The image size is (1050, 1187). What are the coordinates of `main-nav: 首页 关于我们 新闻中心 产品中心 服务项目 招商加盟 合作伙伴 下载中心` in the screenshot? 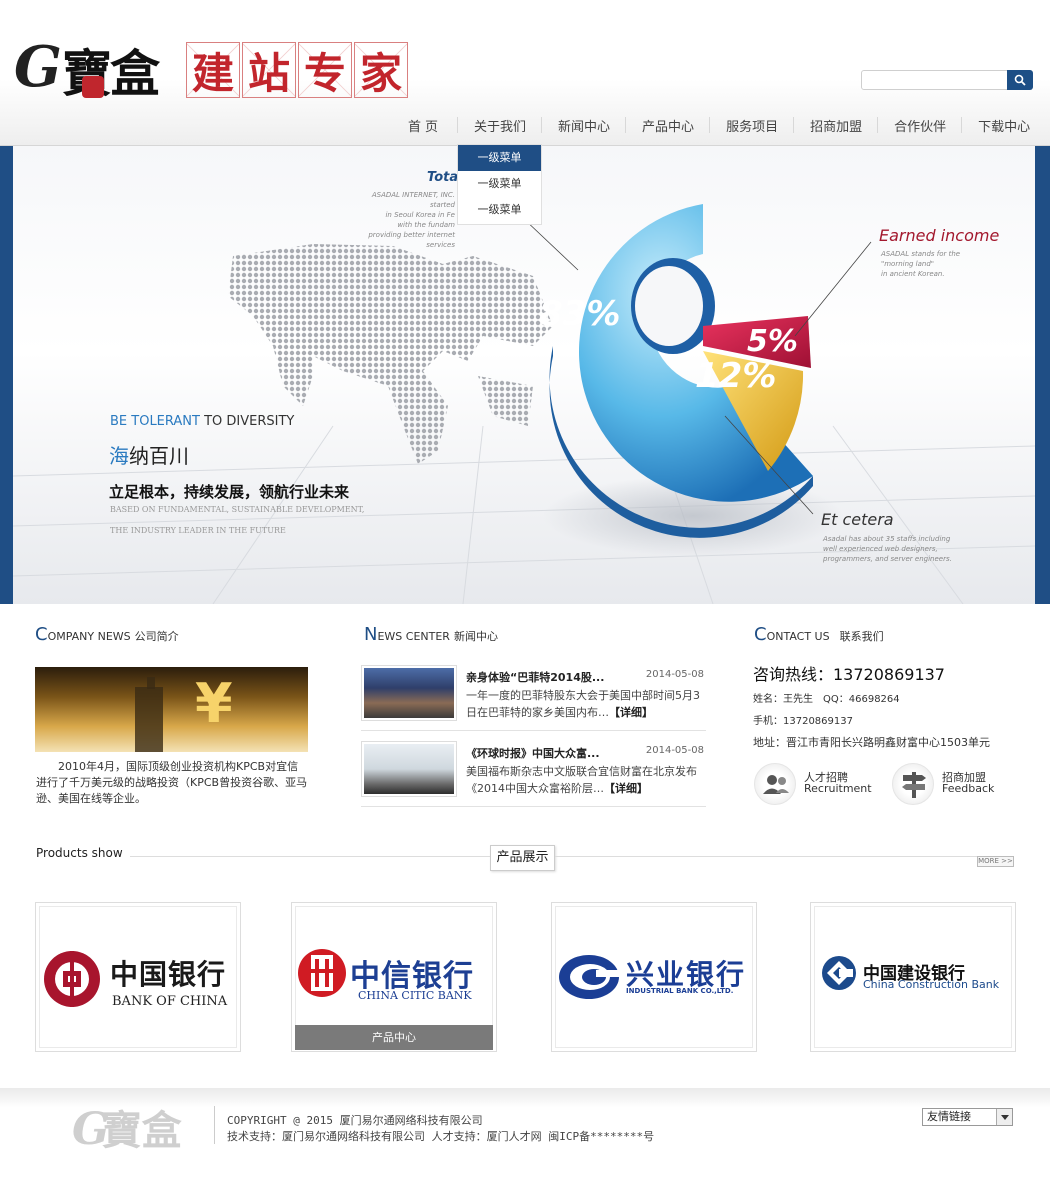 It's located at (718, 125).